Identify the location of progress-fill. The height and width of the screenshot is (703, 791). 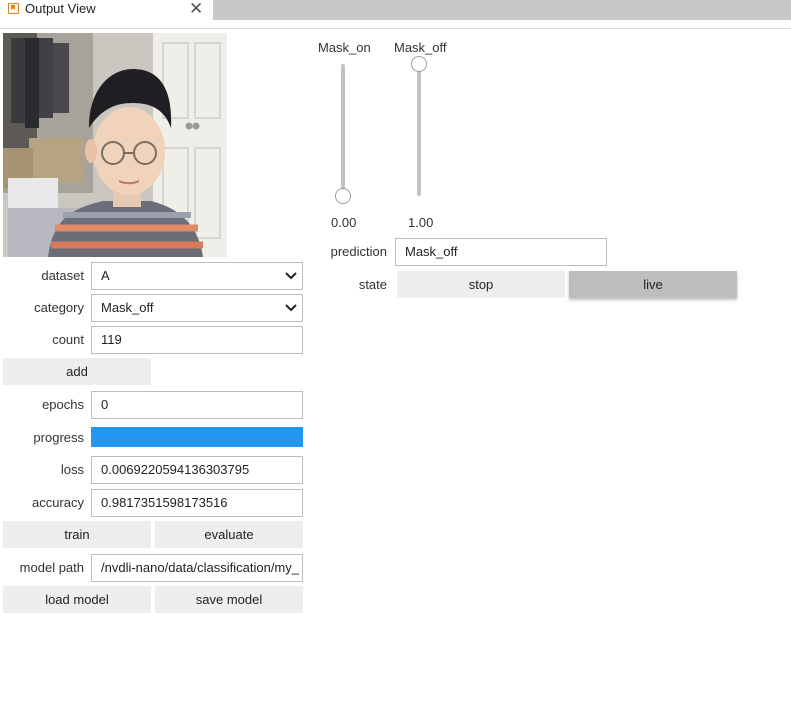
(197, 437).